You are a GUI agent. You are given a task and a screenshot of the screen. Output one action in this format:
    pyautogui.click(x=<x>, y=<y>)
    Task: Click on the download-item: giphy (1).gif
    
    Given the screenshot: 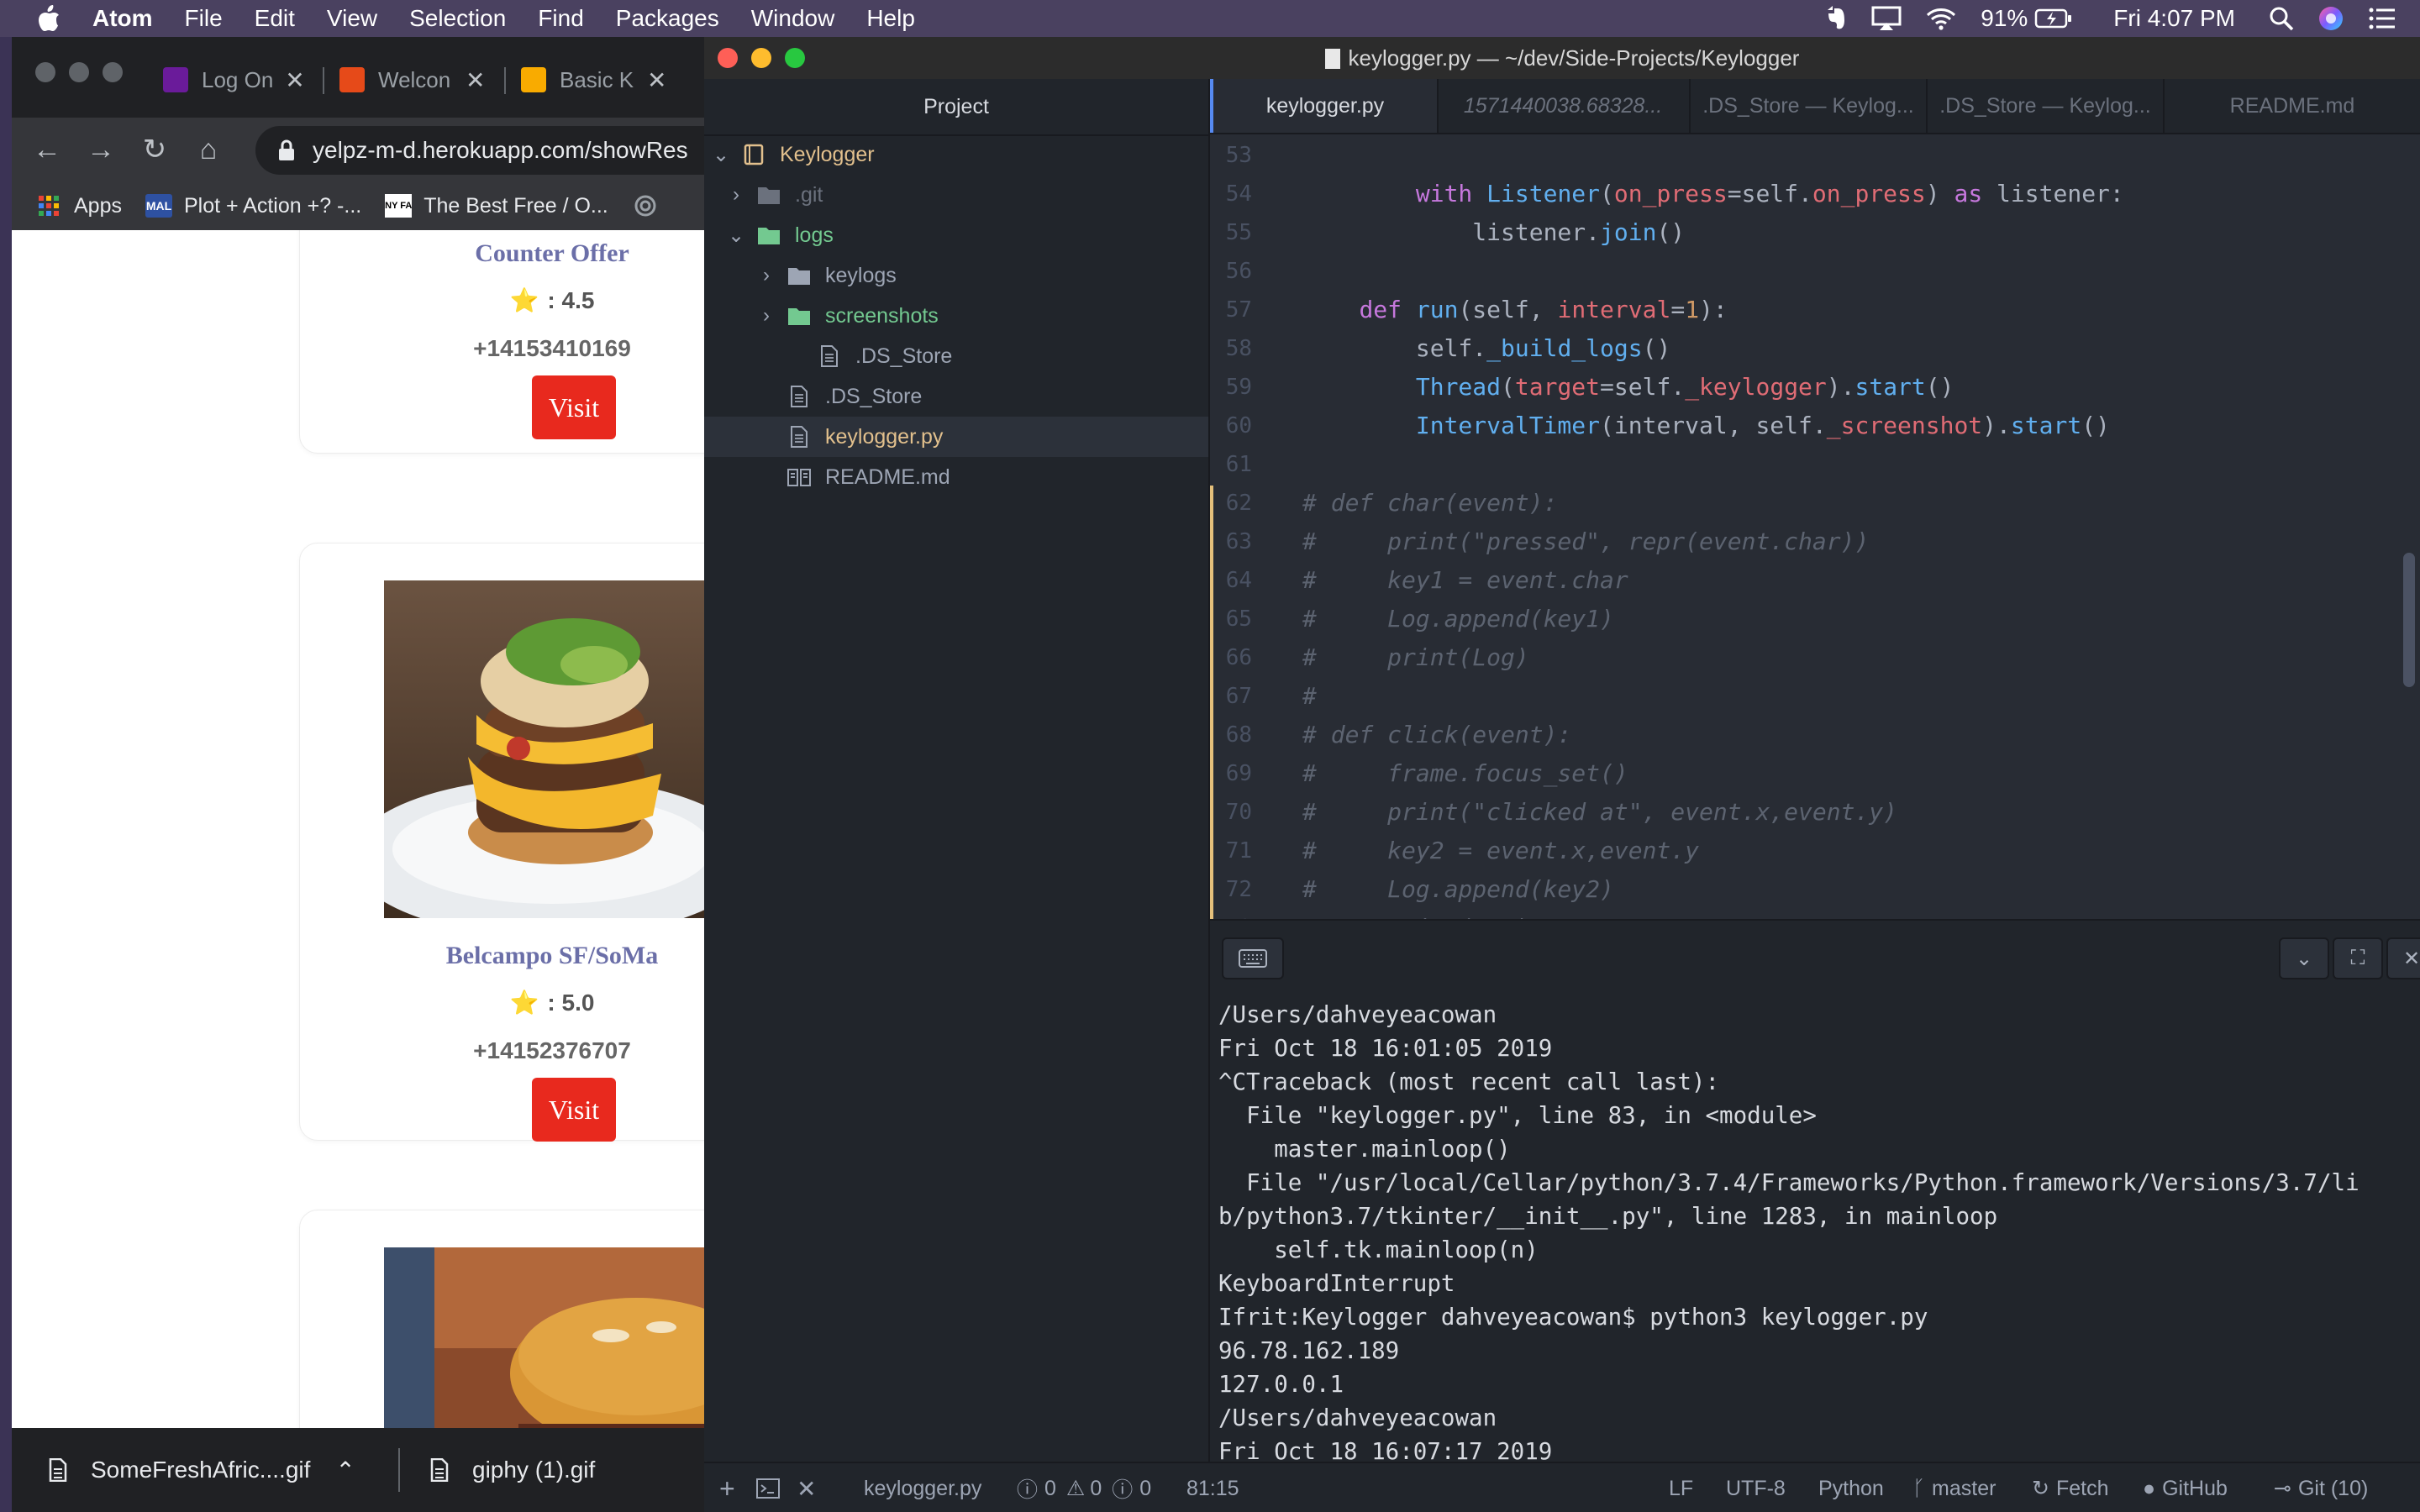 What is the action you would take?
    pyautogui.click(x=512, y=1470)
    